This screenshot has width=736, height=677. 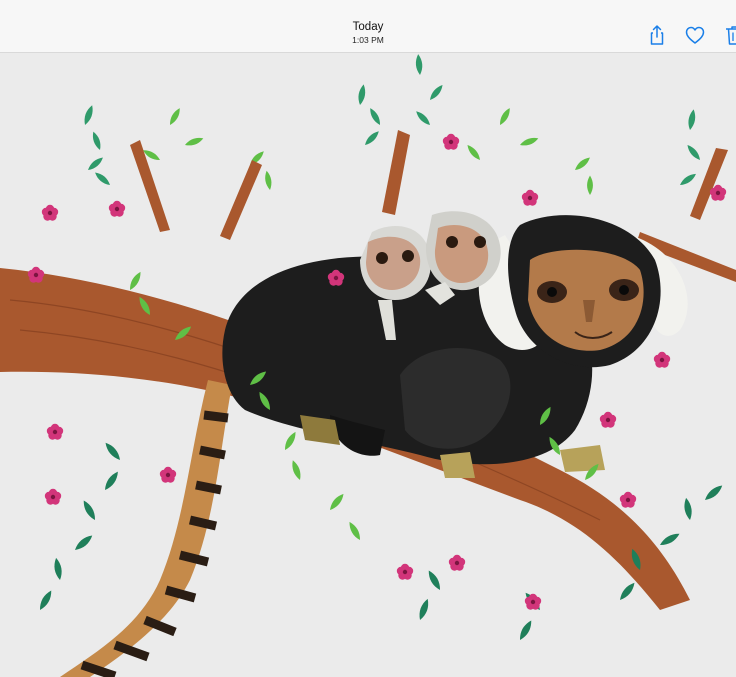 I want to click on page-title: Today, so click(x=368, y=27).